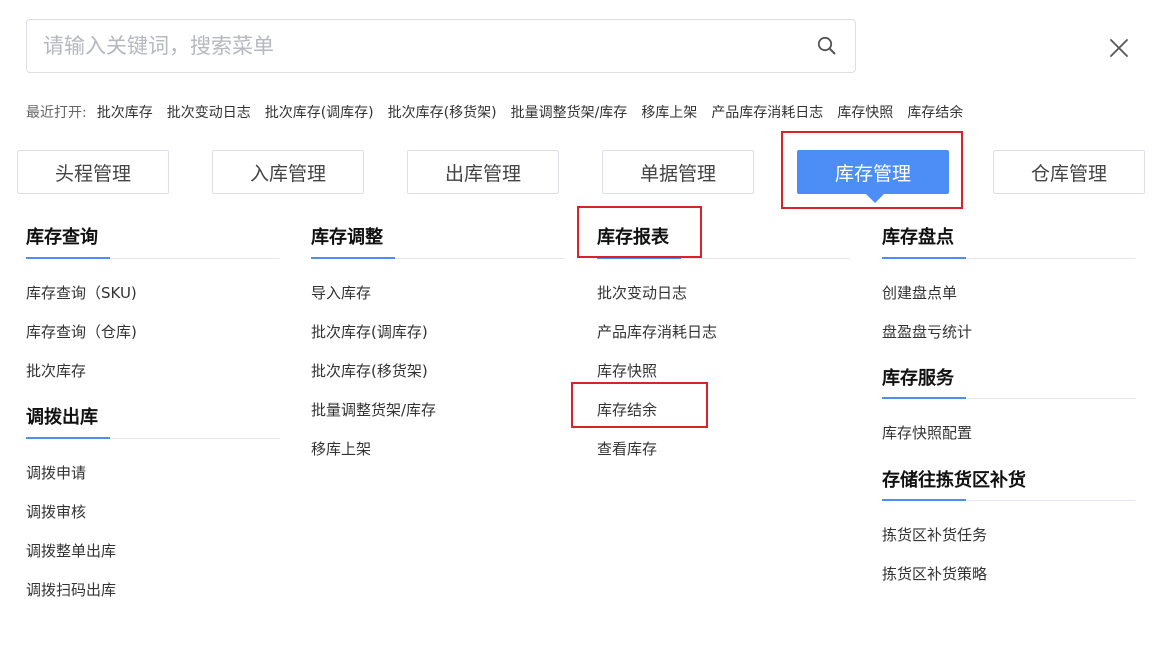  I want to click on menu-item-batch-move-shelf: 批次库存(移货架), so click(369, 370).